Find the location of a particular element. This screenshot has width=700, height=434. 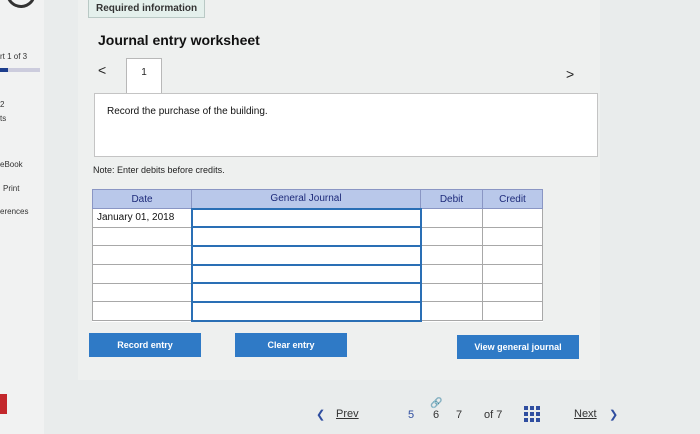

part-label: rt 1 of 3 is located at coordinates (14, 56).